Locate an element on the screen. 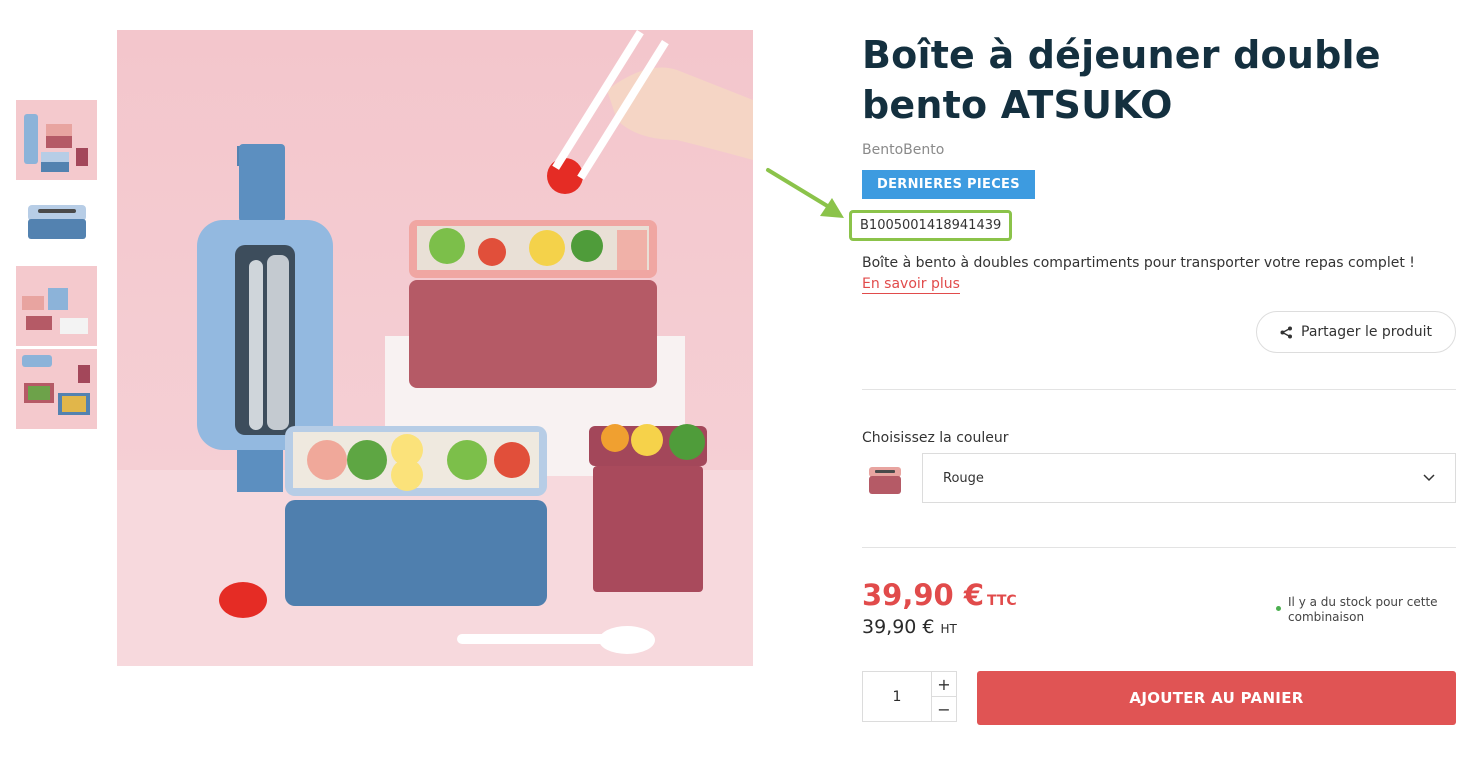  price-ht-value: 39,90 € is located at coordinates (898, 627).